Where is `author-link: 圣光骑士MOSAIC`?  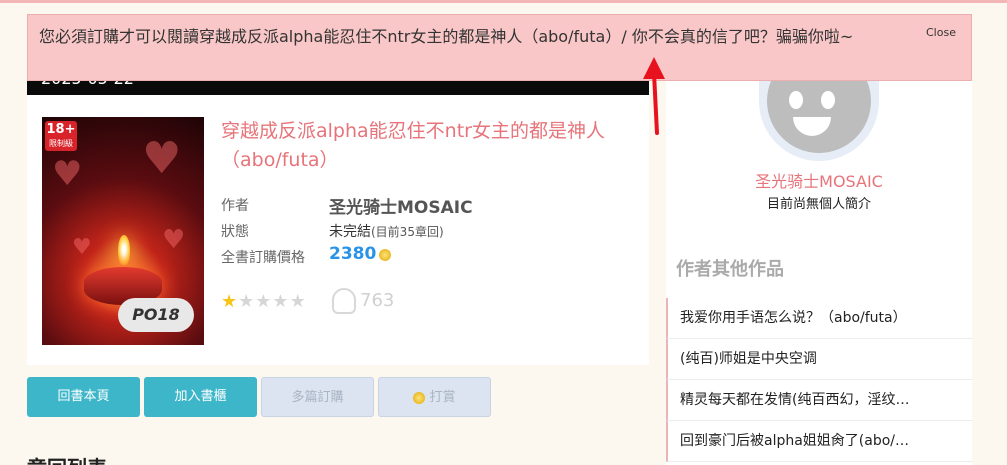
author-link: 圣光骑士MOSAIC is located at coordinates (401, 205).